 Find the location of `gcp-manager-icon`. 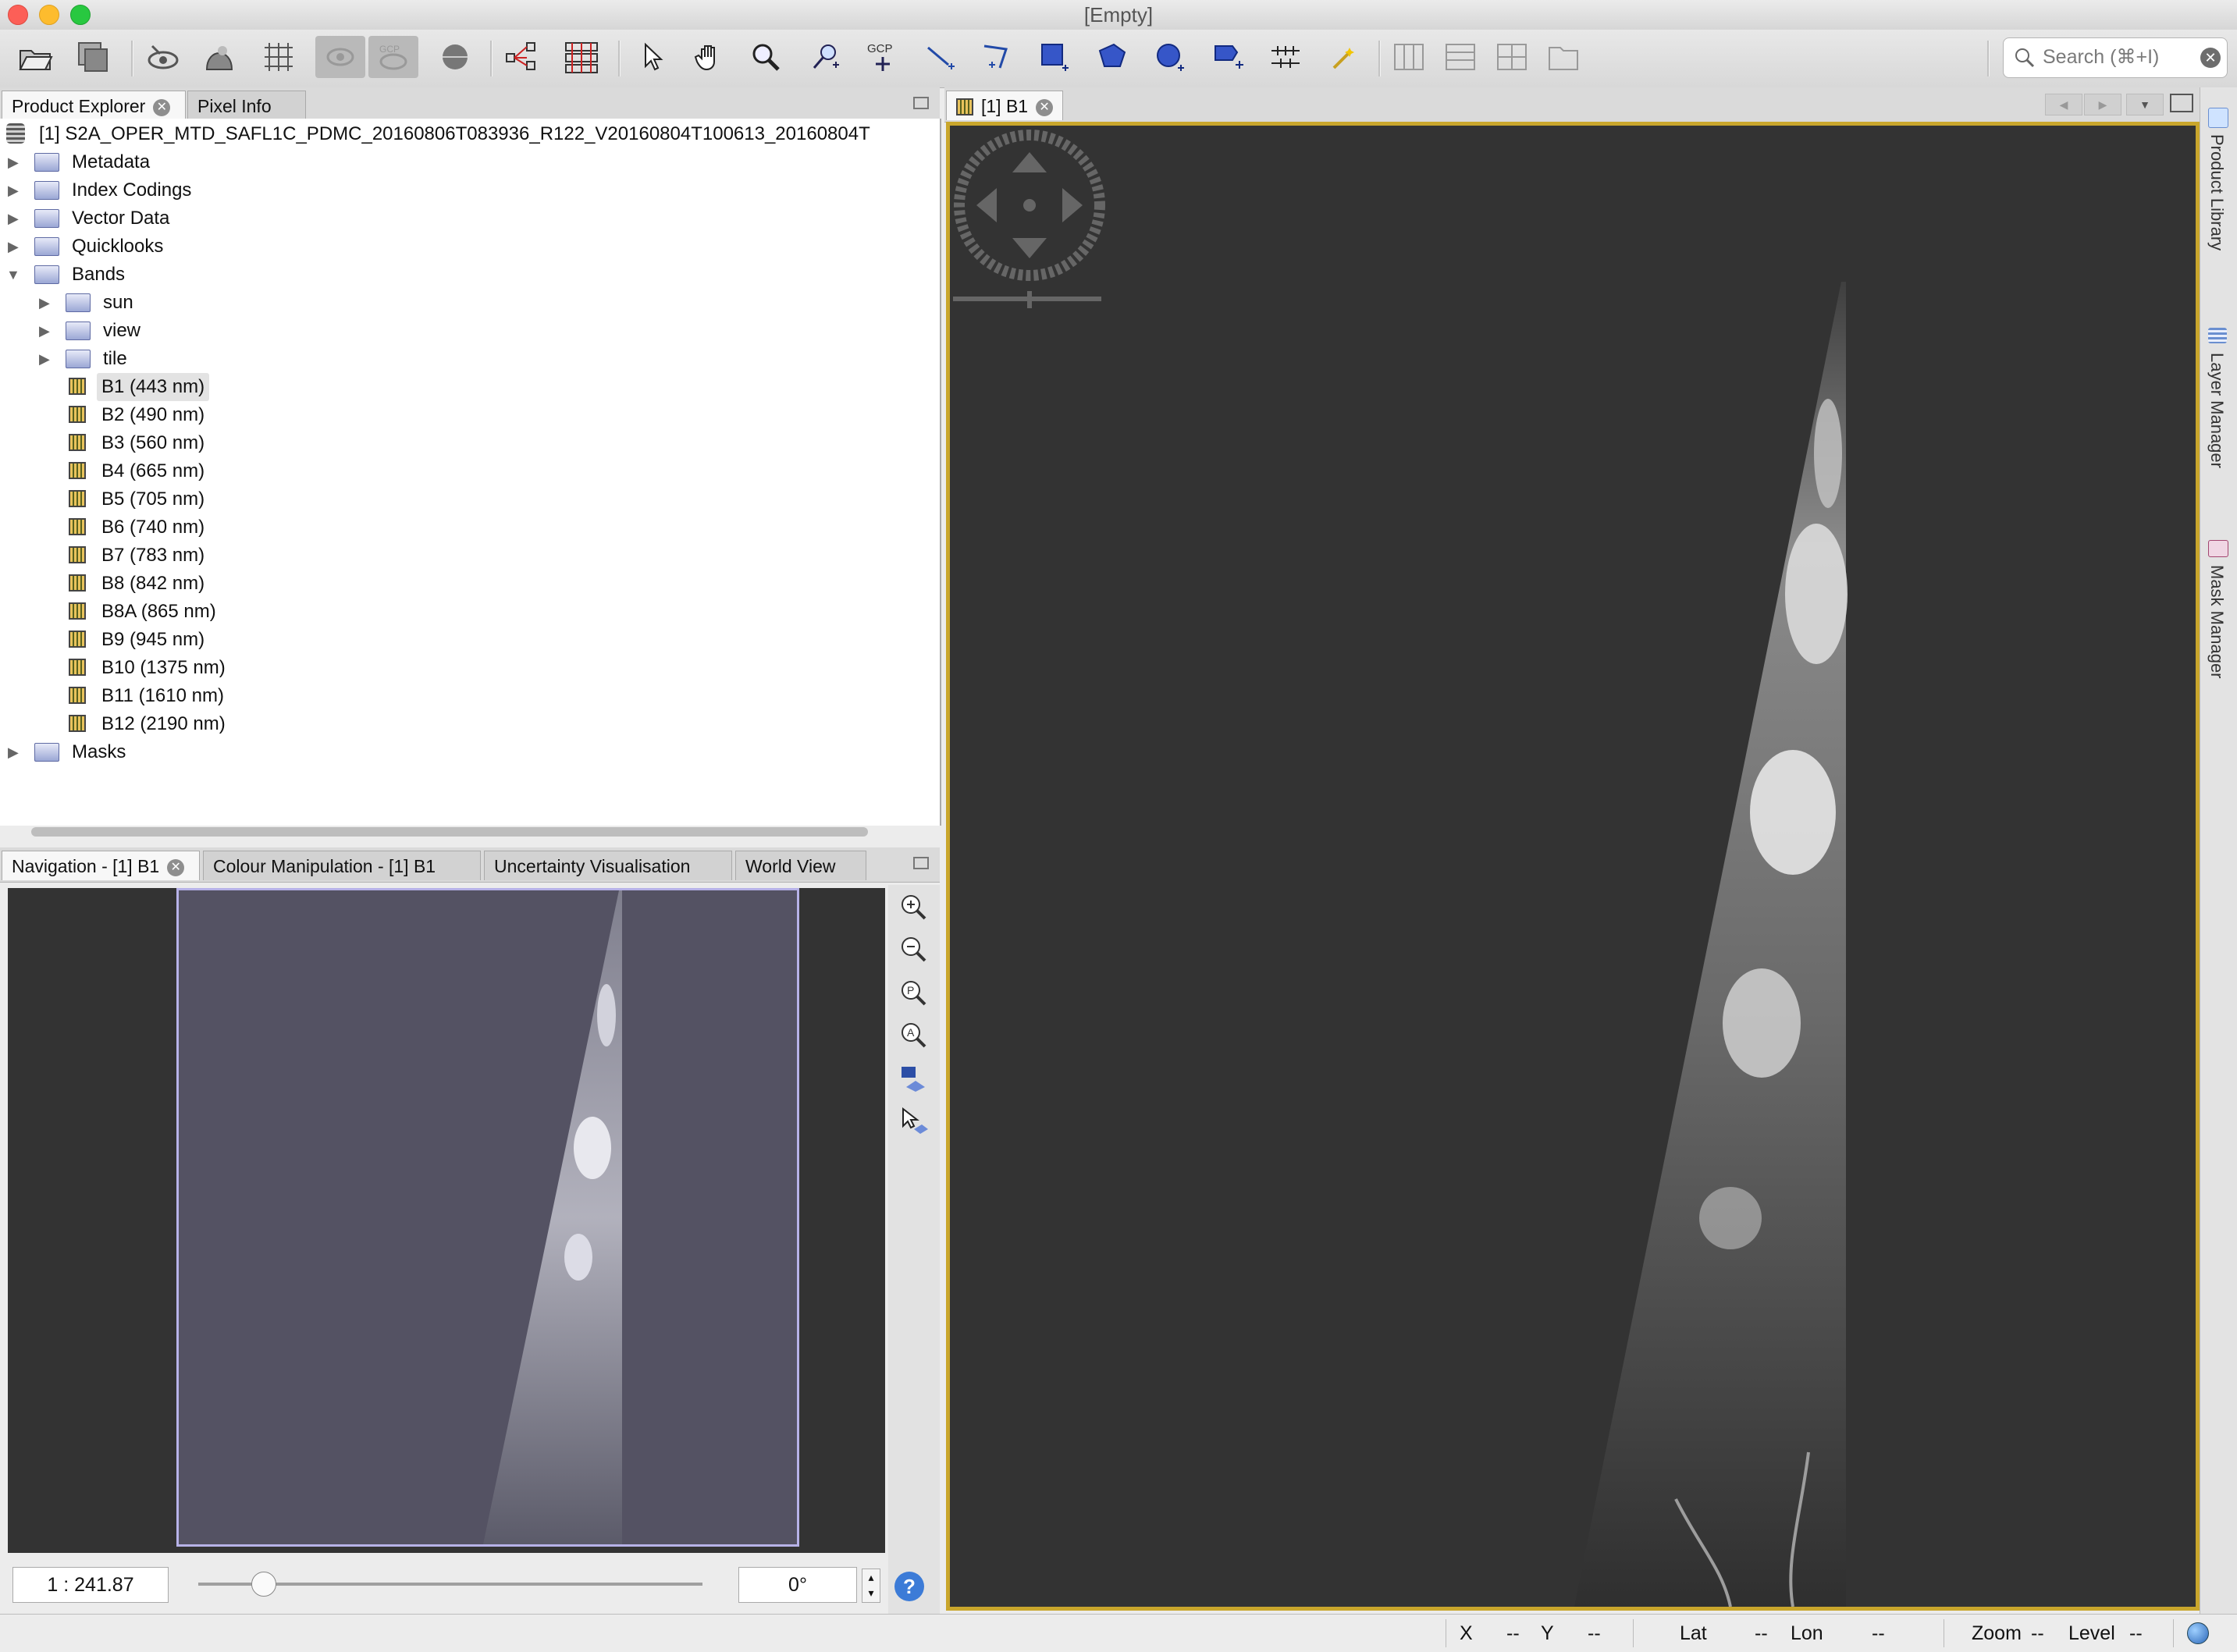

gcp-manager-icon is located at coordinates (581, 57).